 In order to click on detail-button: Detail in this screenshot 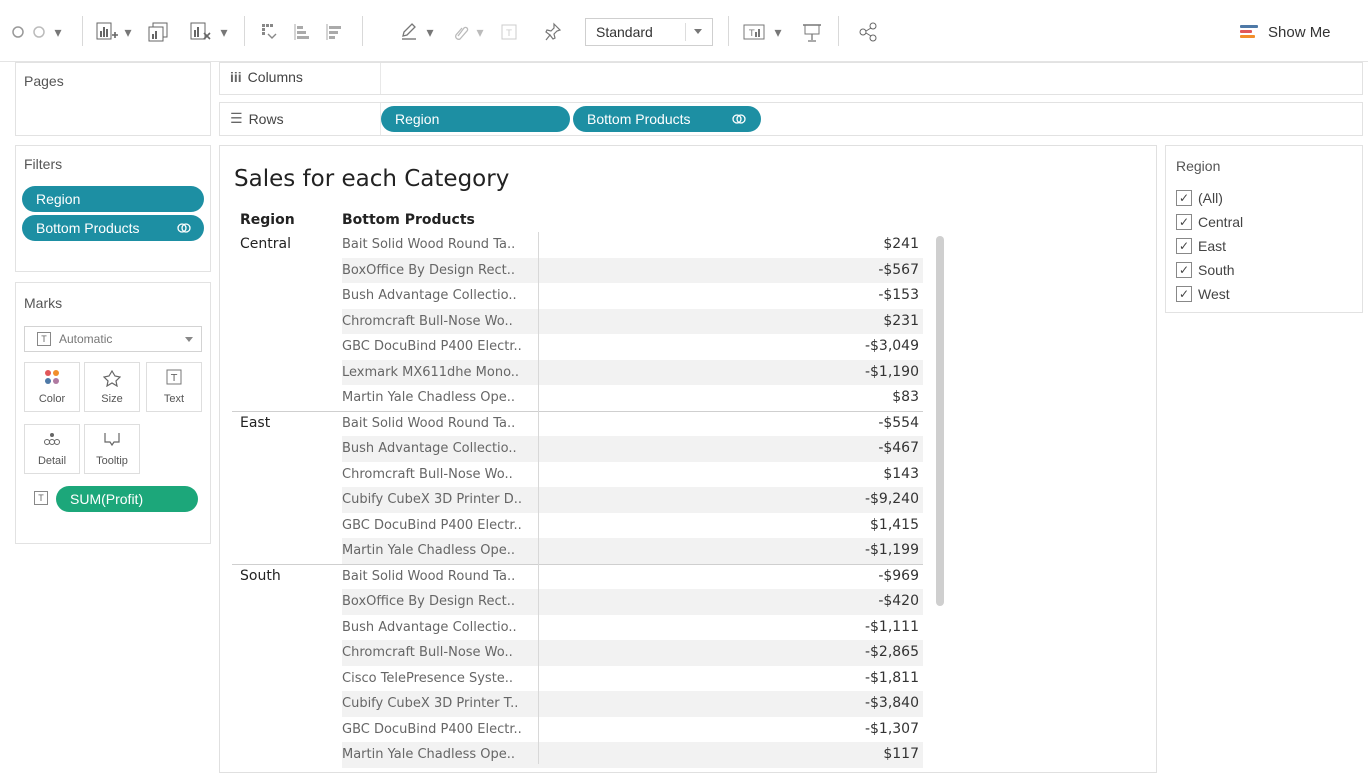, I will do `click(52, 449)`.